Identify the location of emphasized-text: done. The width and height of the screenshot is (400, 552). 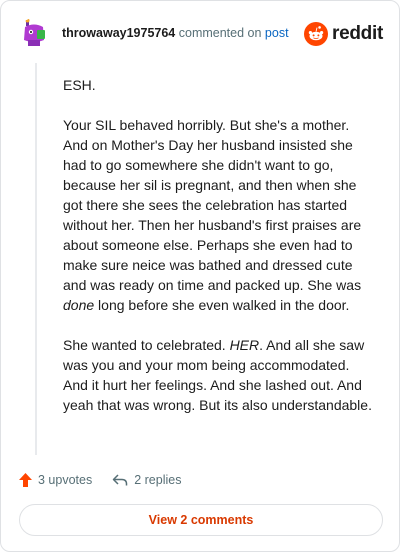
(79, 305).